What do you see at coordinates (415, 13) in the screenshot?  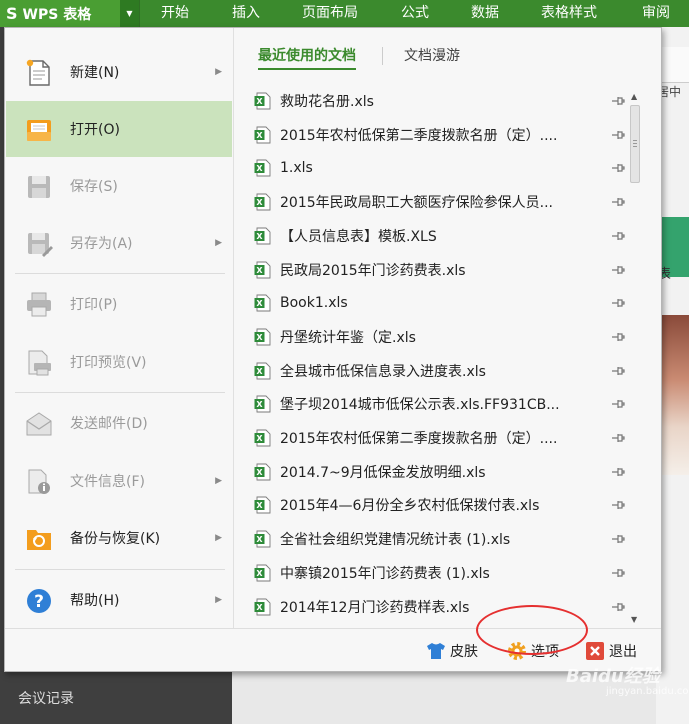 I see `ribbon-tab-formulas: 公式` at bounding box center [415, 13].